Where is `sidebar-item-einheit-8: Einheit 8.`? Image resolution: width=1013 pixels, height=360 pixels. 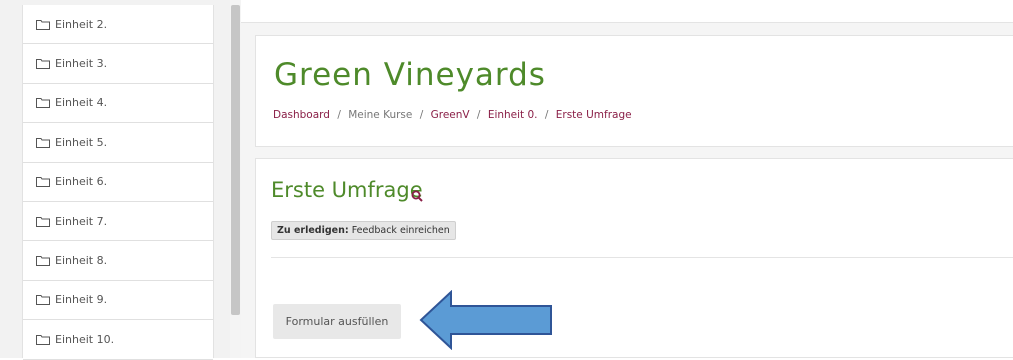 sidebar-item-einheit-8: Einheit 8. is located at coordinates (118, 261).